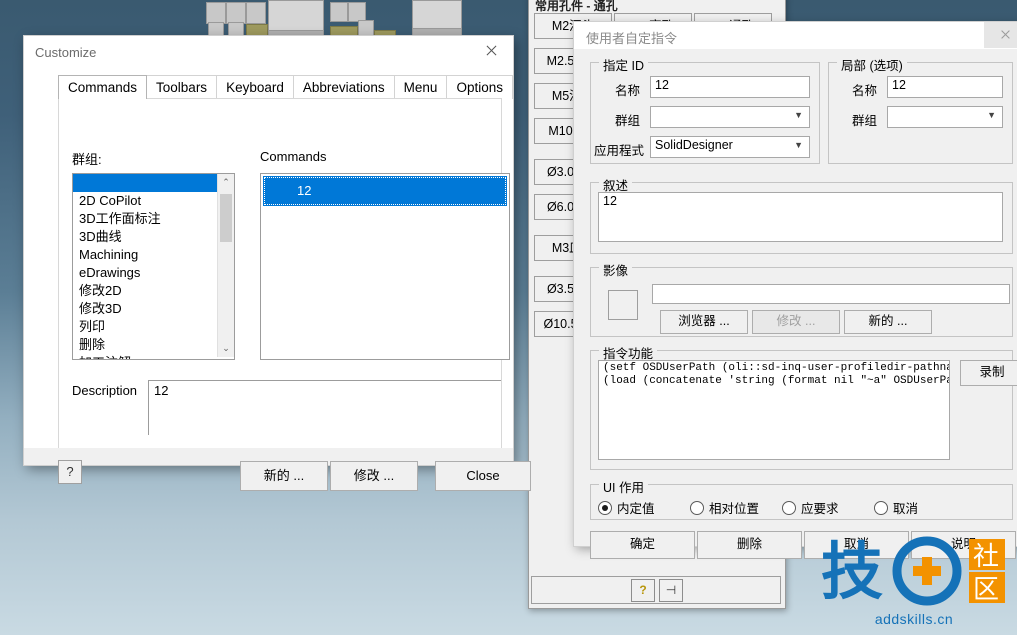 The image size is (1017, 635). What do you see at coordinates (420, 87) in the screenshot?
I see `tab-menu: Menu` at bounding box center [420, 87].